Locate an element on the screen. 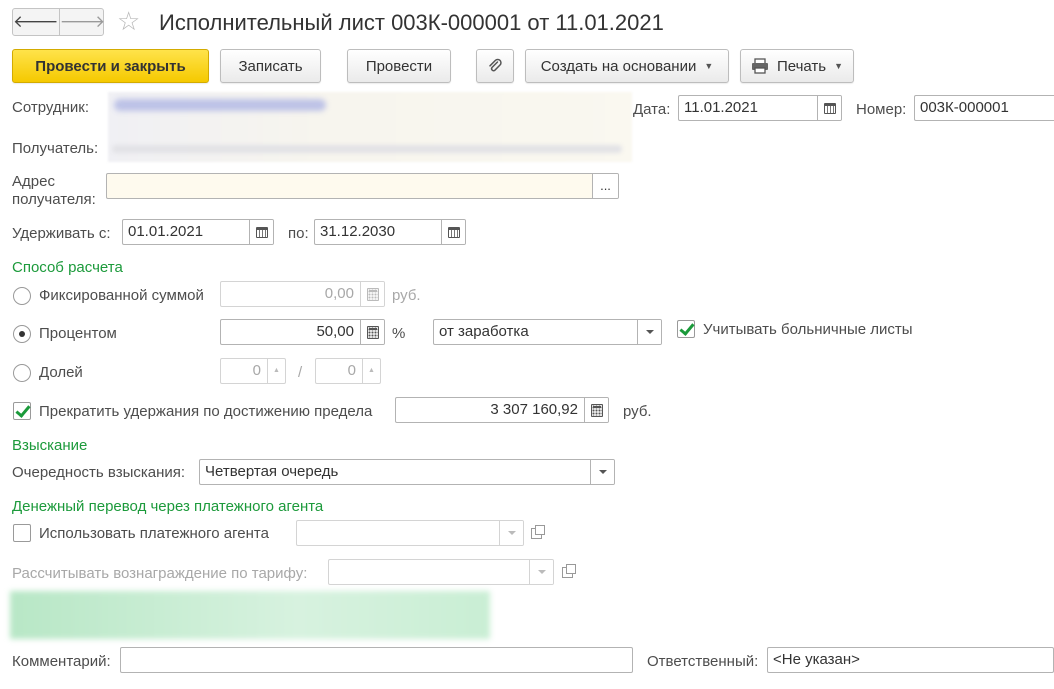  address-label-line2: получателя: is located at coordinates (54, 199).